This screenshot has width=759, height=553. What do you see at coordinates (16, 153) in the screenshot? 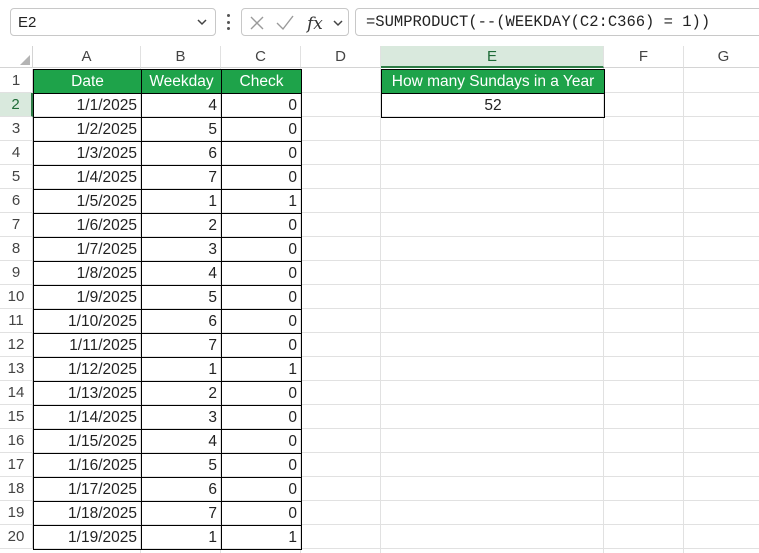
I see `row-header-4: 4` at bounding box center [16, 153].